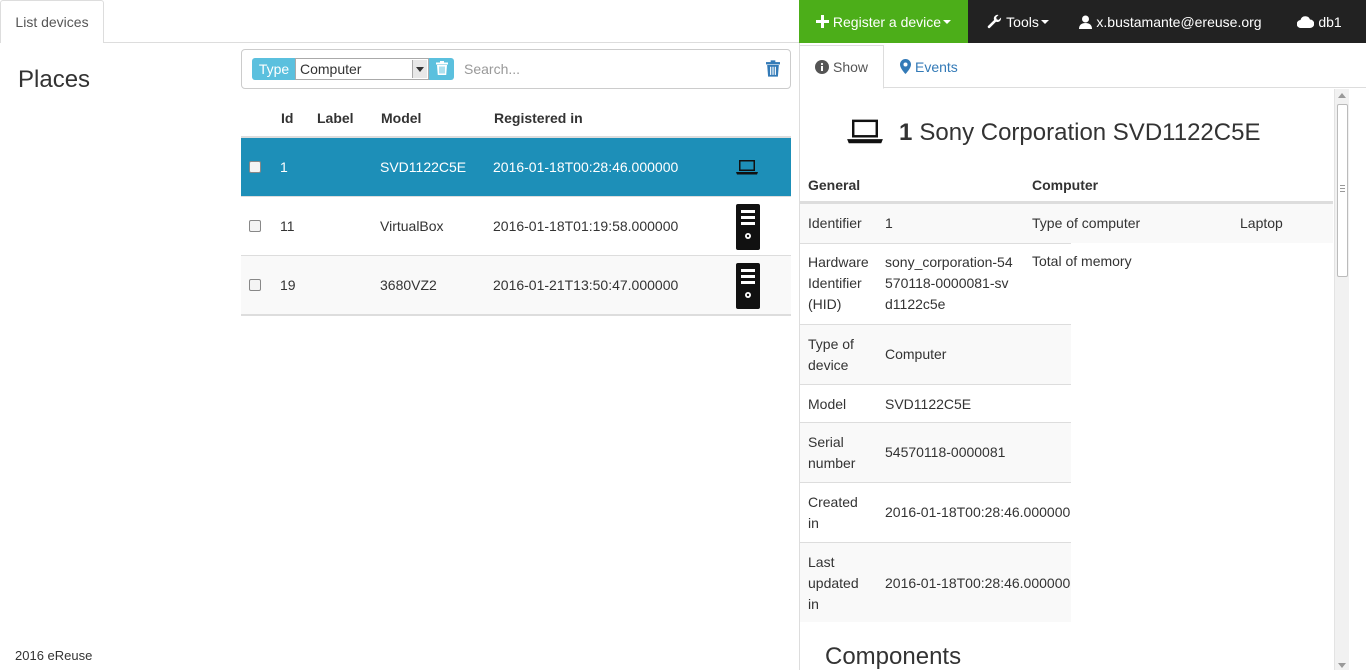 The image size is (1366, 670). I want to click on cloud-icon, so click(1306, 21).